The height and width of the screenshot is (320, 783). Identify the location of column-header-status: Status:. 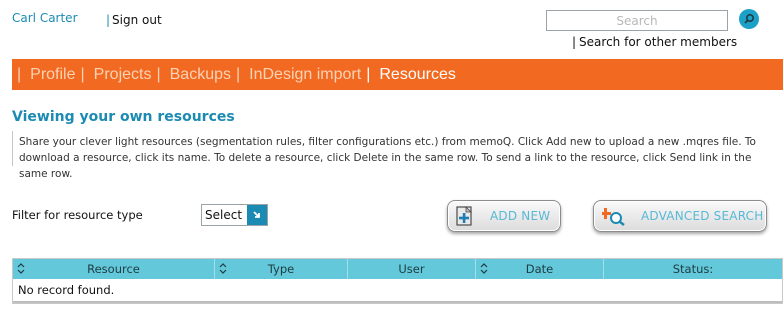
(693, 269).